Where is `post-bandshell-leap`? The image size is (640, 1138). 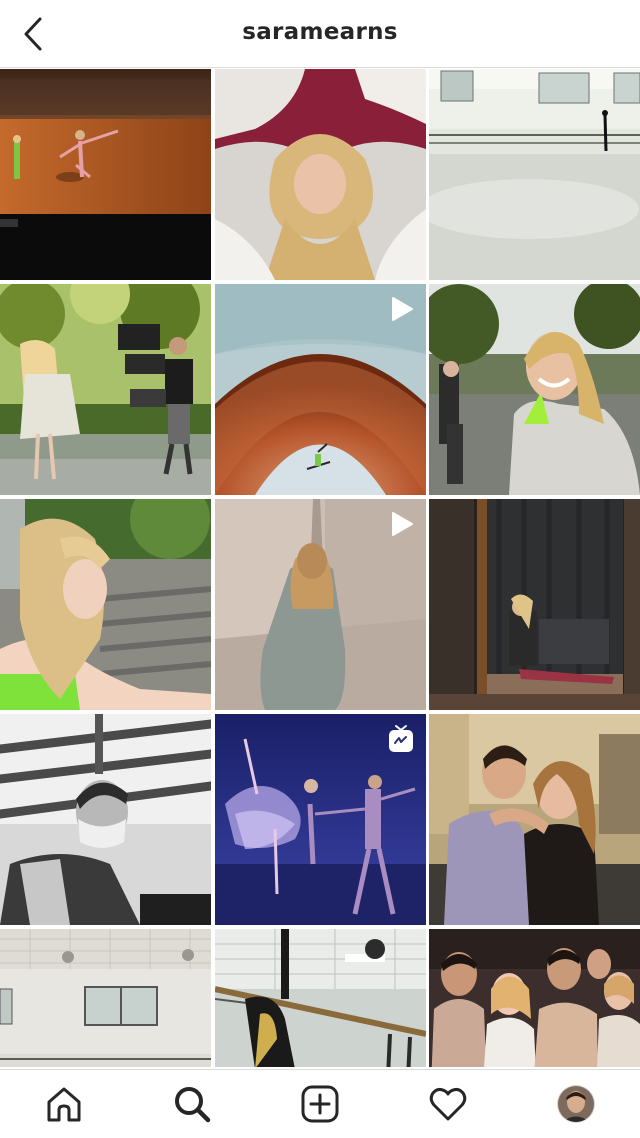 post-bandshell-leap is located at coordinates (320, 389).